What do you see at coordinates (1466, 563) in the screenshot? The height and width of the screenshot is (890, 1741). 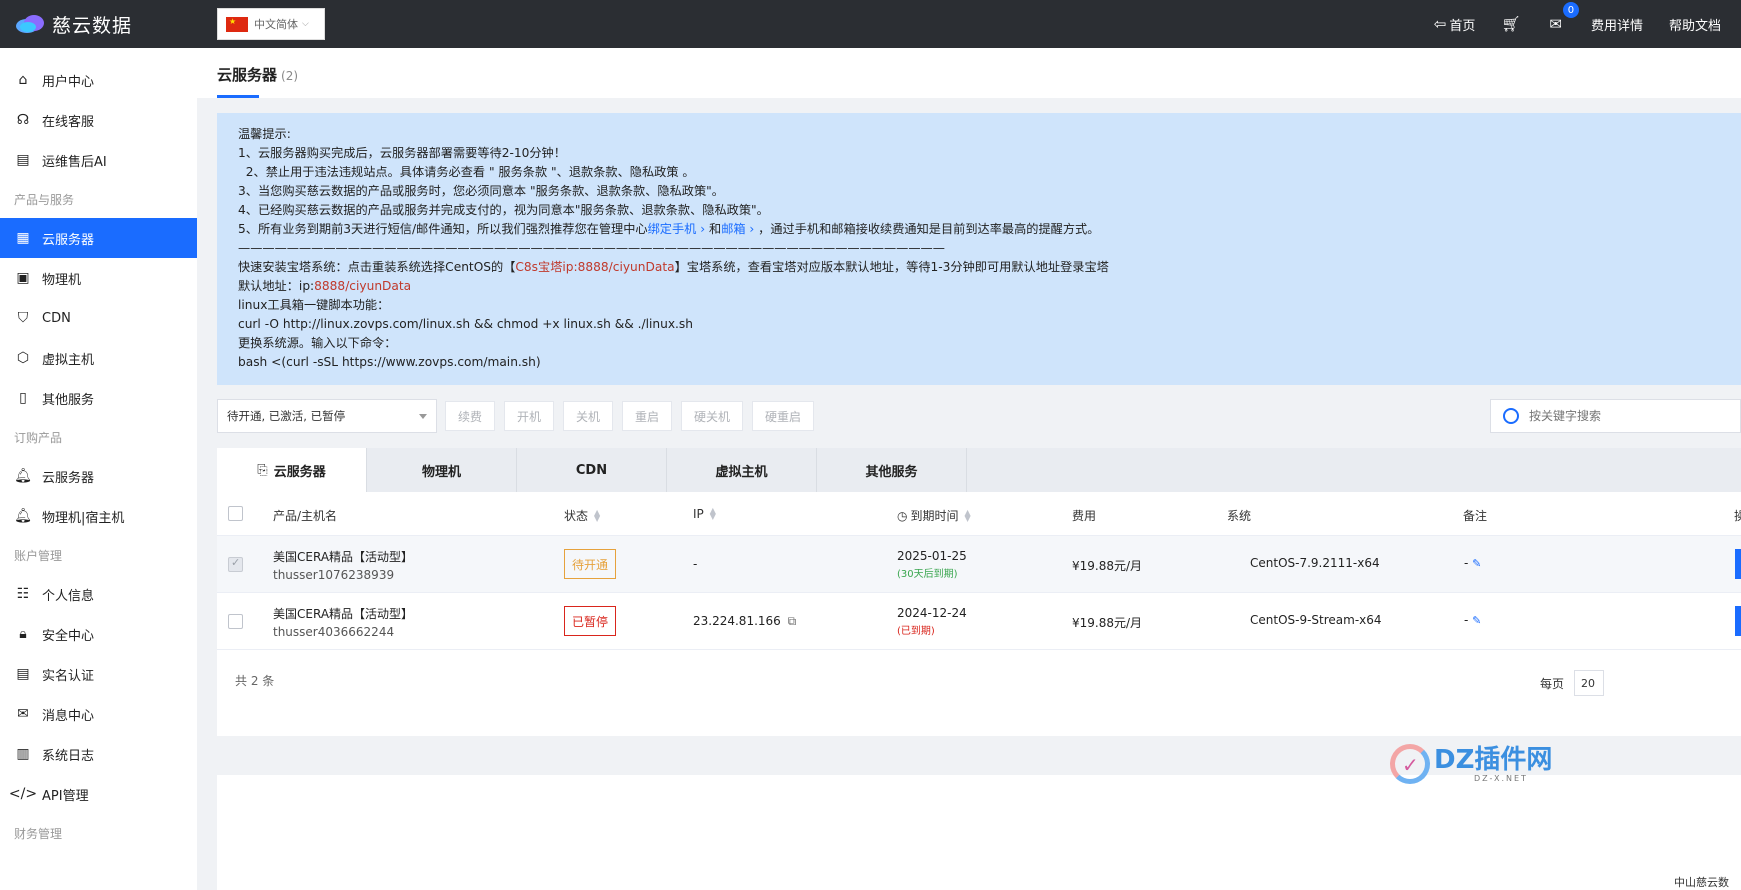 I see `note-value: -` at bounding box center [1466, 563].